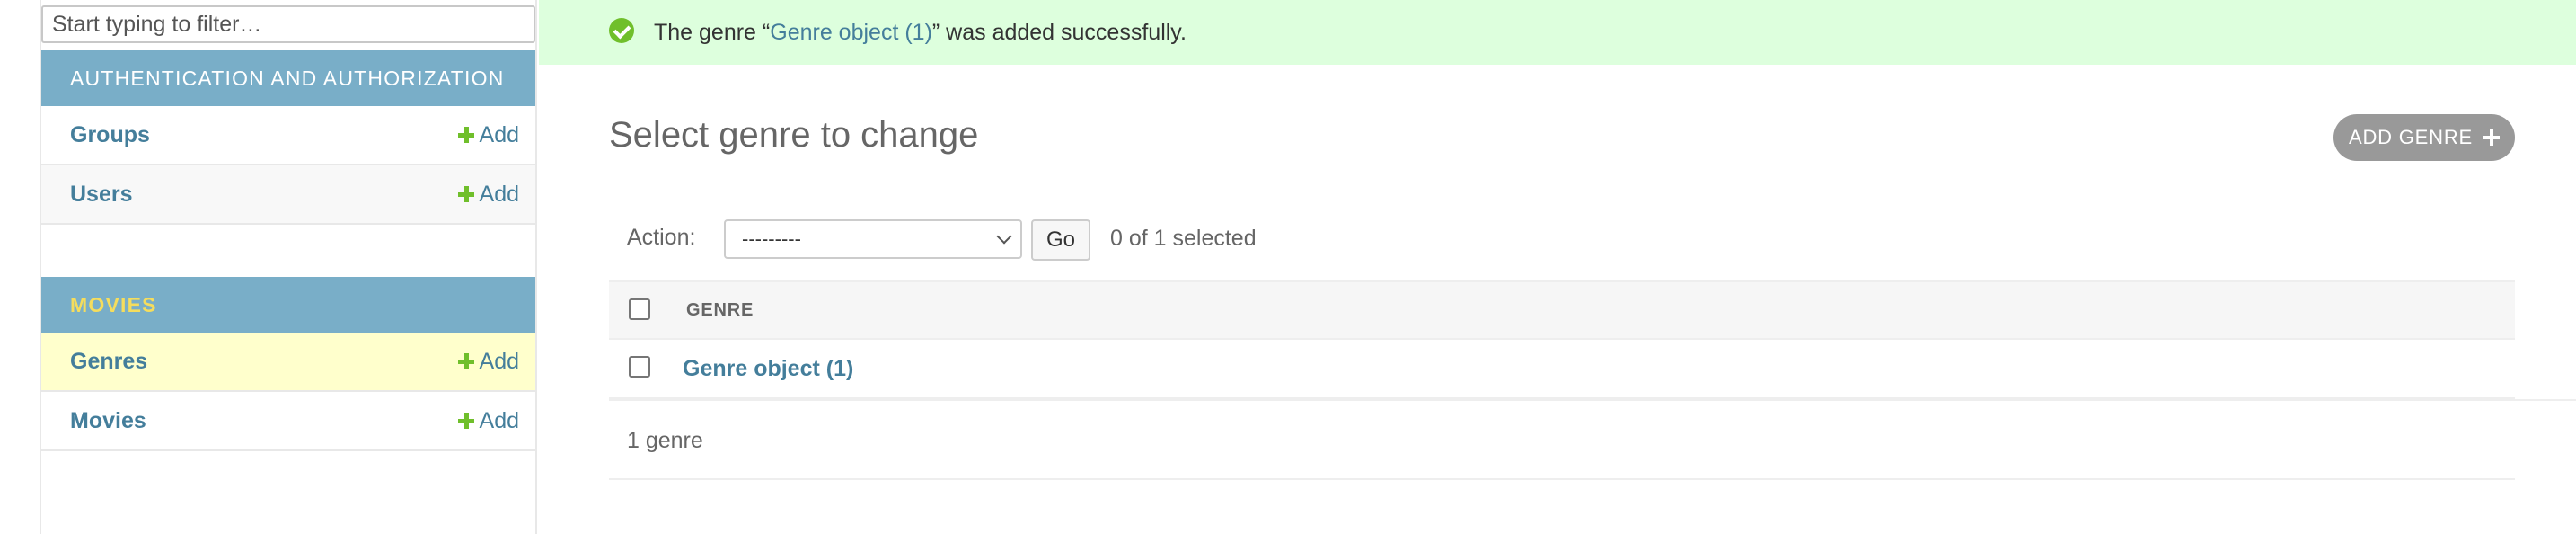  I want to click on users-link: Users, so click(101, 195).